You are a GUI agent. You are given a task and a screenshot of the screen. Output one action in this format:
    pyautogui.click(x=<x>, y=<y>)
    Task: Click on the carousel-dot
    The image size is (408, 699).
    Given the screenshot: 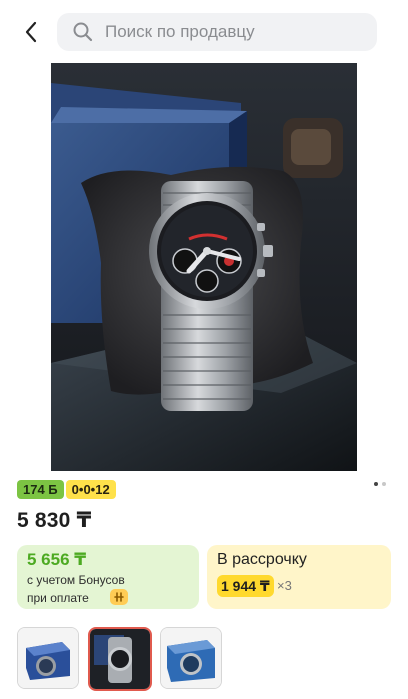 What is the action you would take?
    pyautogui.click(x=384, y=484)
    